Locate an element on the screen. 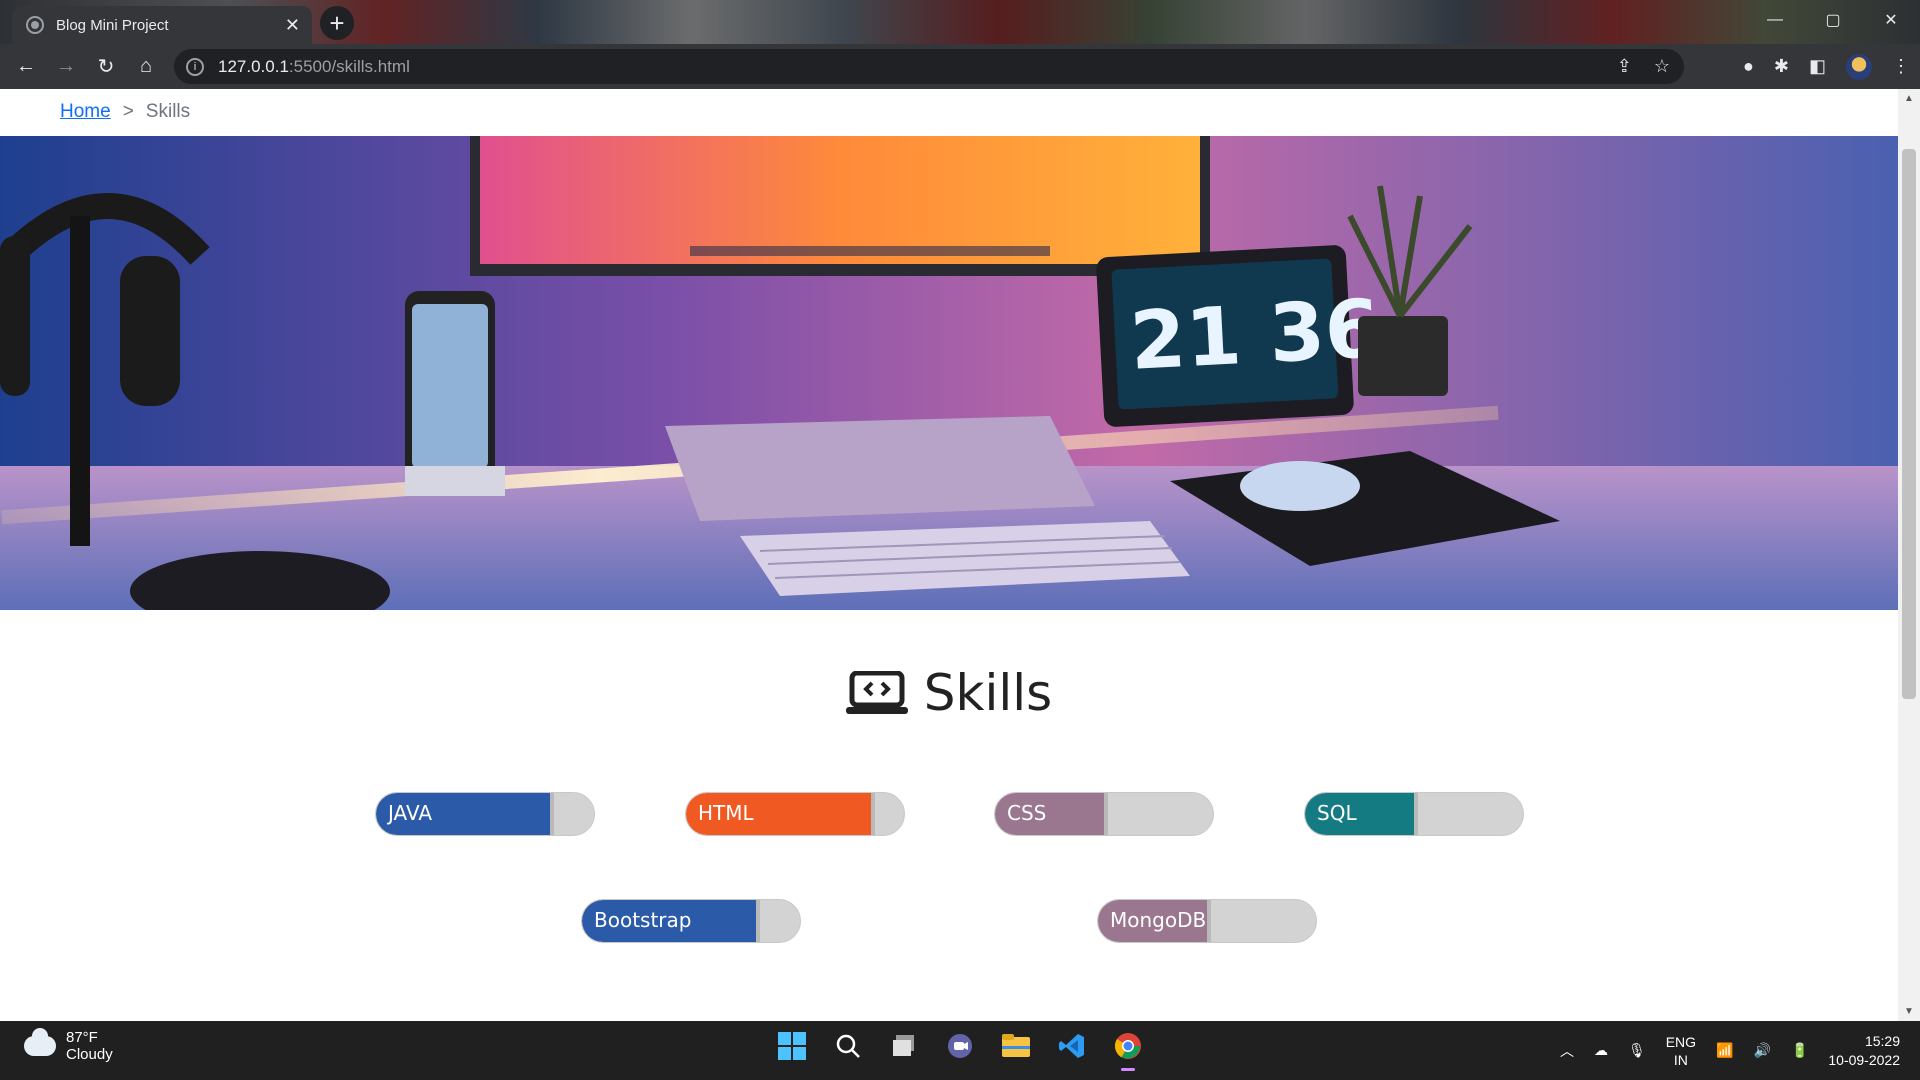 This screenshot has width=1920, height=1080. site-info-icon: i is located at coordinates (195, 66).